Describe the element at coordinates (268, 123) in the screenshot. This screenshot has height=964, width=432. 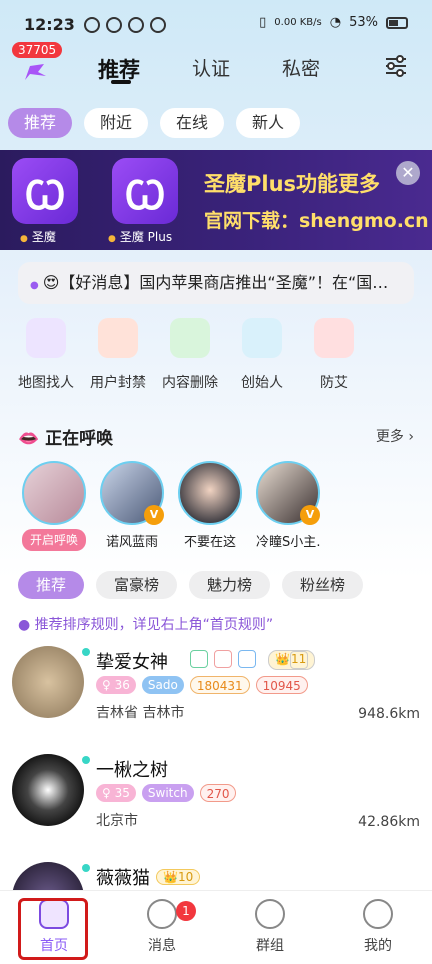
I see `chip-new: 新人` at that location.